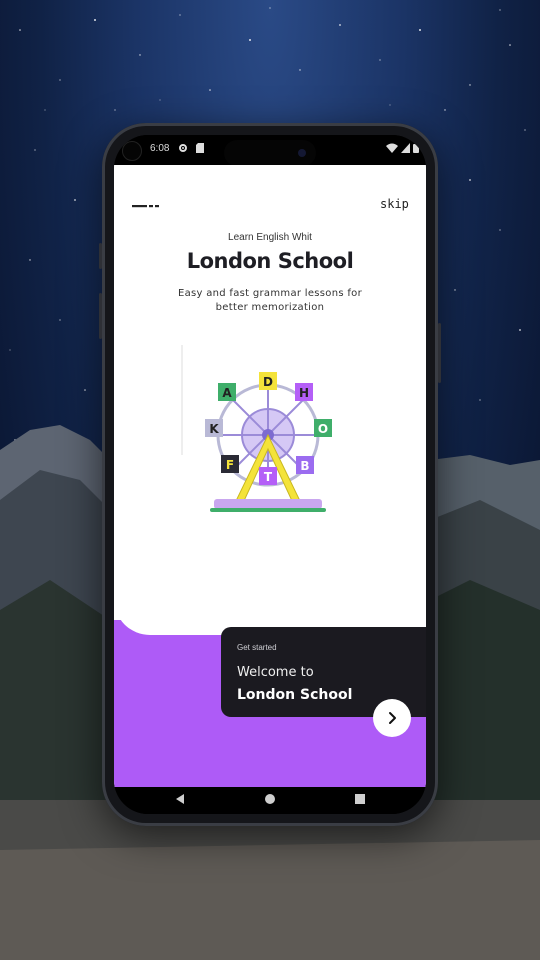  I want to click on letter-tile: D, so click(268, 382).